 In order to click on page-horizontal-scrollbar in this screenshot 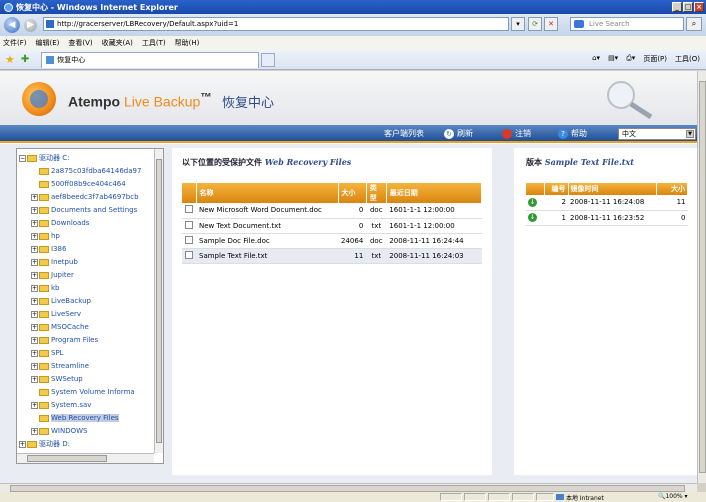, I will do `click(348, 487)`.